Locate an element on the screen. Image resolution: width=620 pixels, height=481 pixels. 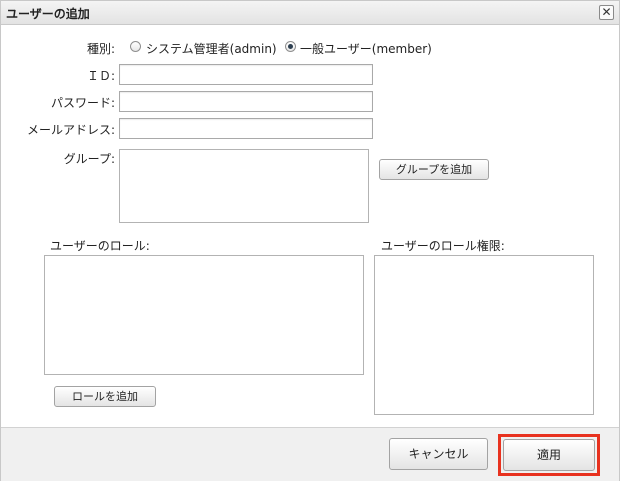
id-label: ＩＤ: is located at coordinates (100, 76).